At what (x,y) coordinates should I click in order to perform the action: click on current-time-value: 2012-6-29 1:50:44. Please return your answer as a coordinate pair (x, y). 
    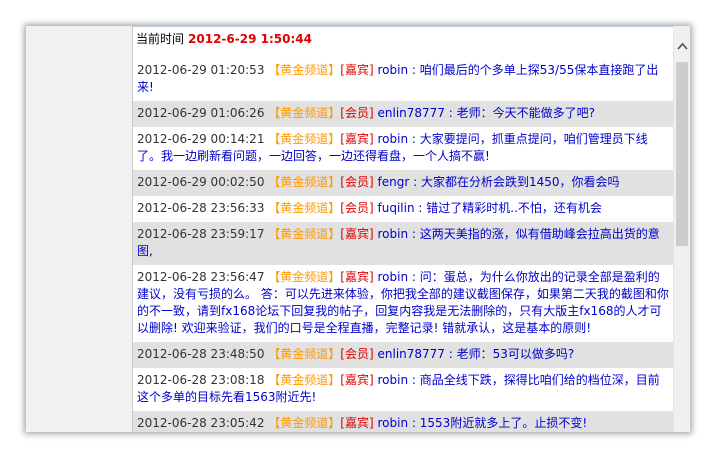
    Looking at the image, I should click on (250, 39).